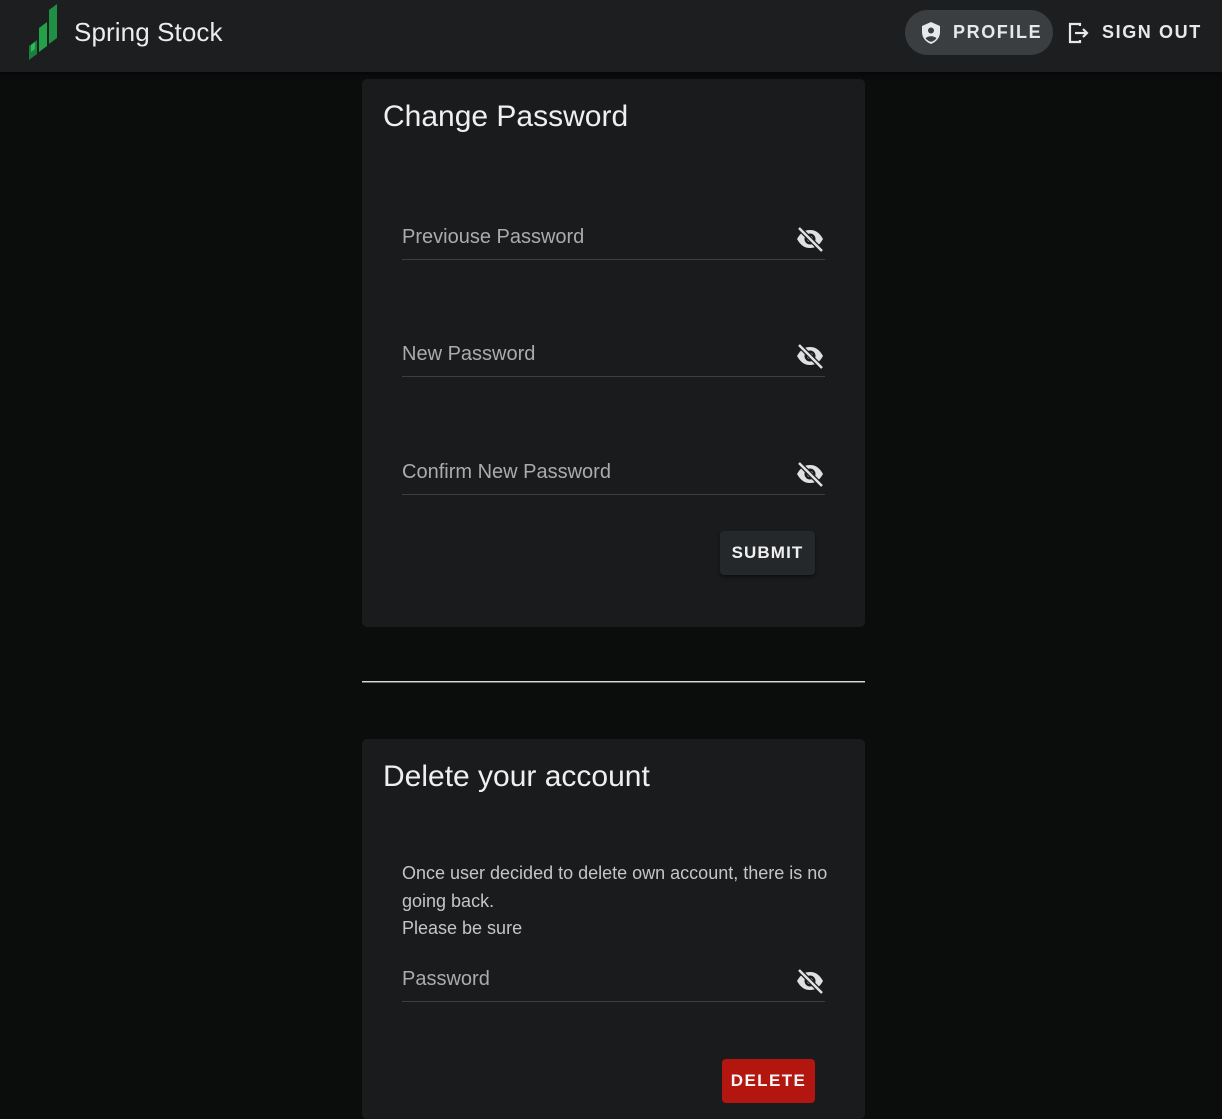 Image resolution: width=1222 pixels, height=1119 pixels. What do you see at coordinates (1078, 32) in the screenshot?
I see `logout-icon` at bounding box center [1078, 32].